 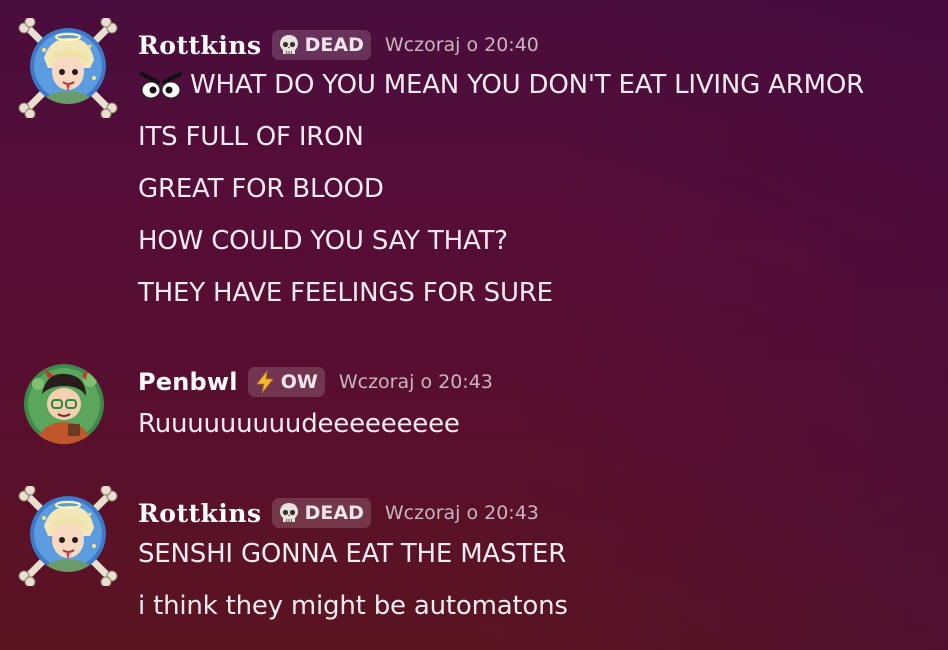 What do you see at coordinates (461, 45) in the screenshot?
I see `timestamp: Wczoraj o 20:40` at bounding box center [461, 45].